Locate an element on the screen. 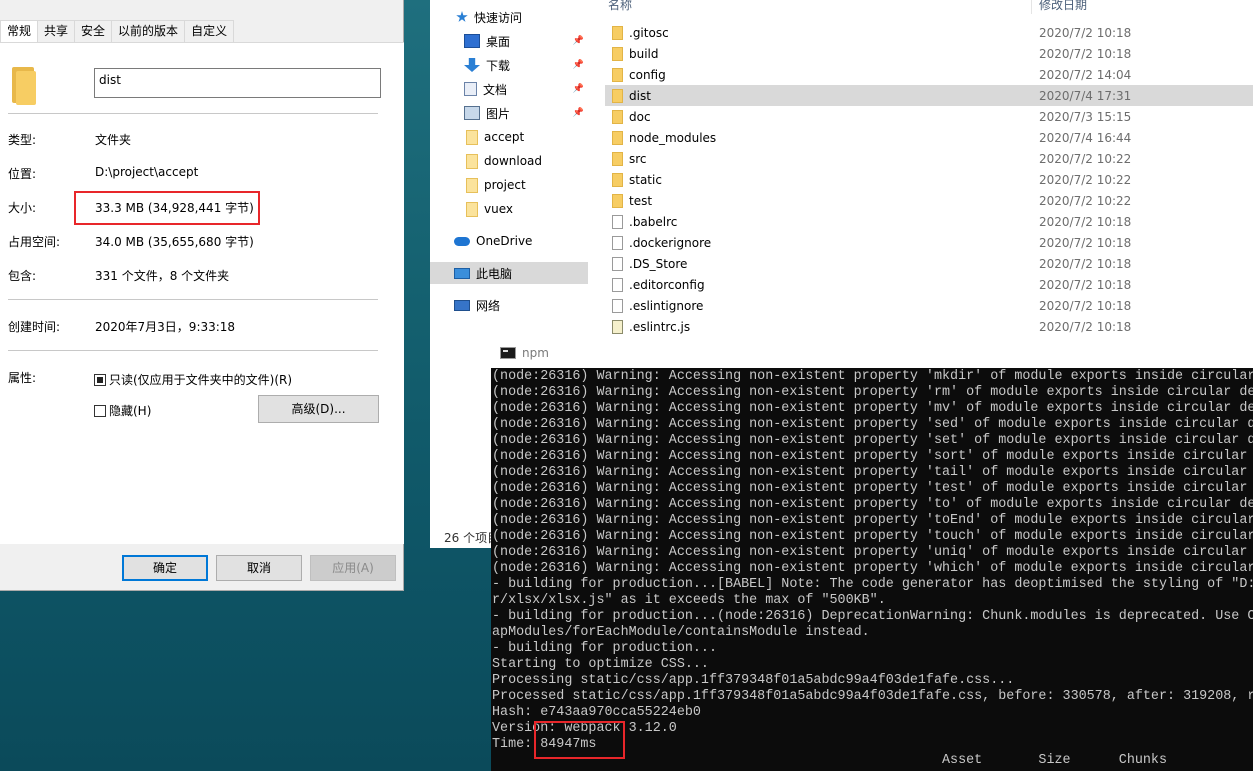 Image resolution: width=1253 pixels, height=771 pixels. pin-icon: 📌 is located at coordinates (578, 113).